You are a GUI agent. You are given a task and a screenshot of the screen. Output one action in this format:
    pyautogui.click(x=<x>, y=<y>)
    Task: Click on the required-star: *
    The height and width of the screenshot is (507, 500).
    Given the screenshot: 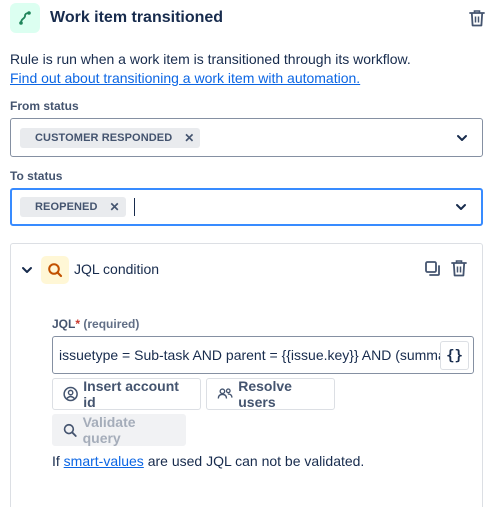 What is the action you would take?
    pyautogui.click(x=78, y=324)
    